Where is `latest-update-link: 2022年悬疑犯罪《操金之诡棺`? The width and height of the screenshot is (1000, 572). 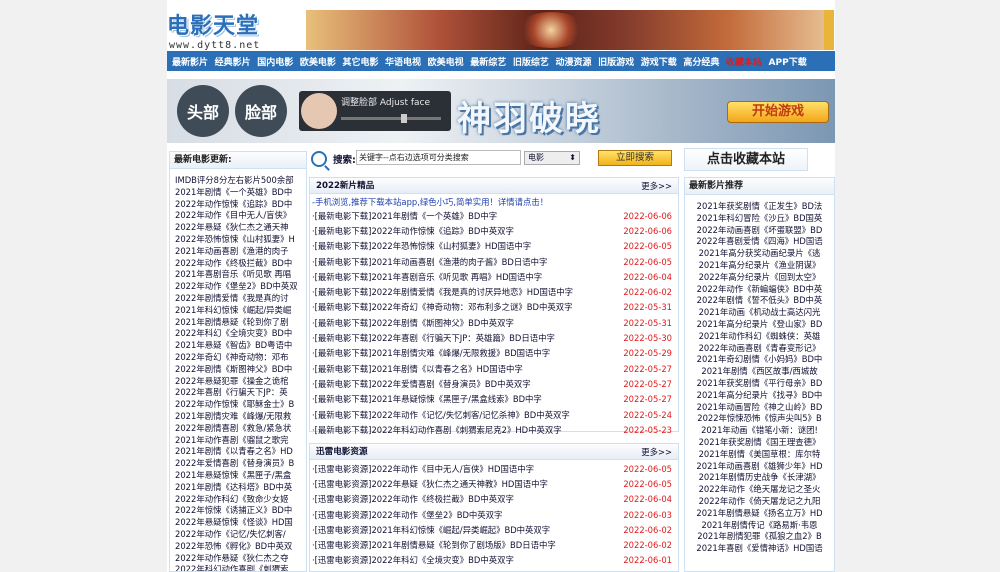
latest-update-link: 2022年悬疑犯罪《操金之诡棺 is located at coordinates (240, 382).